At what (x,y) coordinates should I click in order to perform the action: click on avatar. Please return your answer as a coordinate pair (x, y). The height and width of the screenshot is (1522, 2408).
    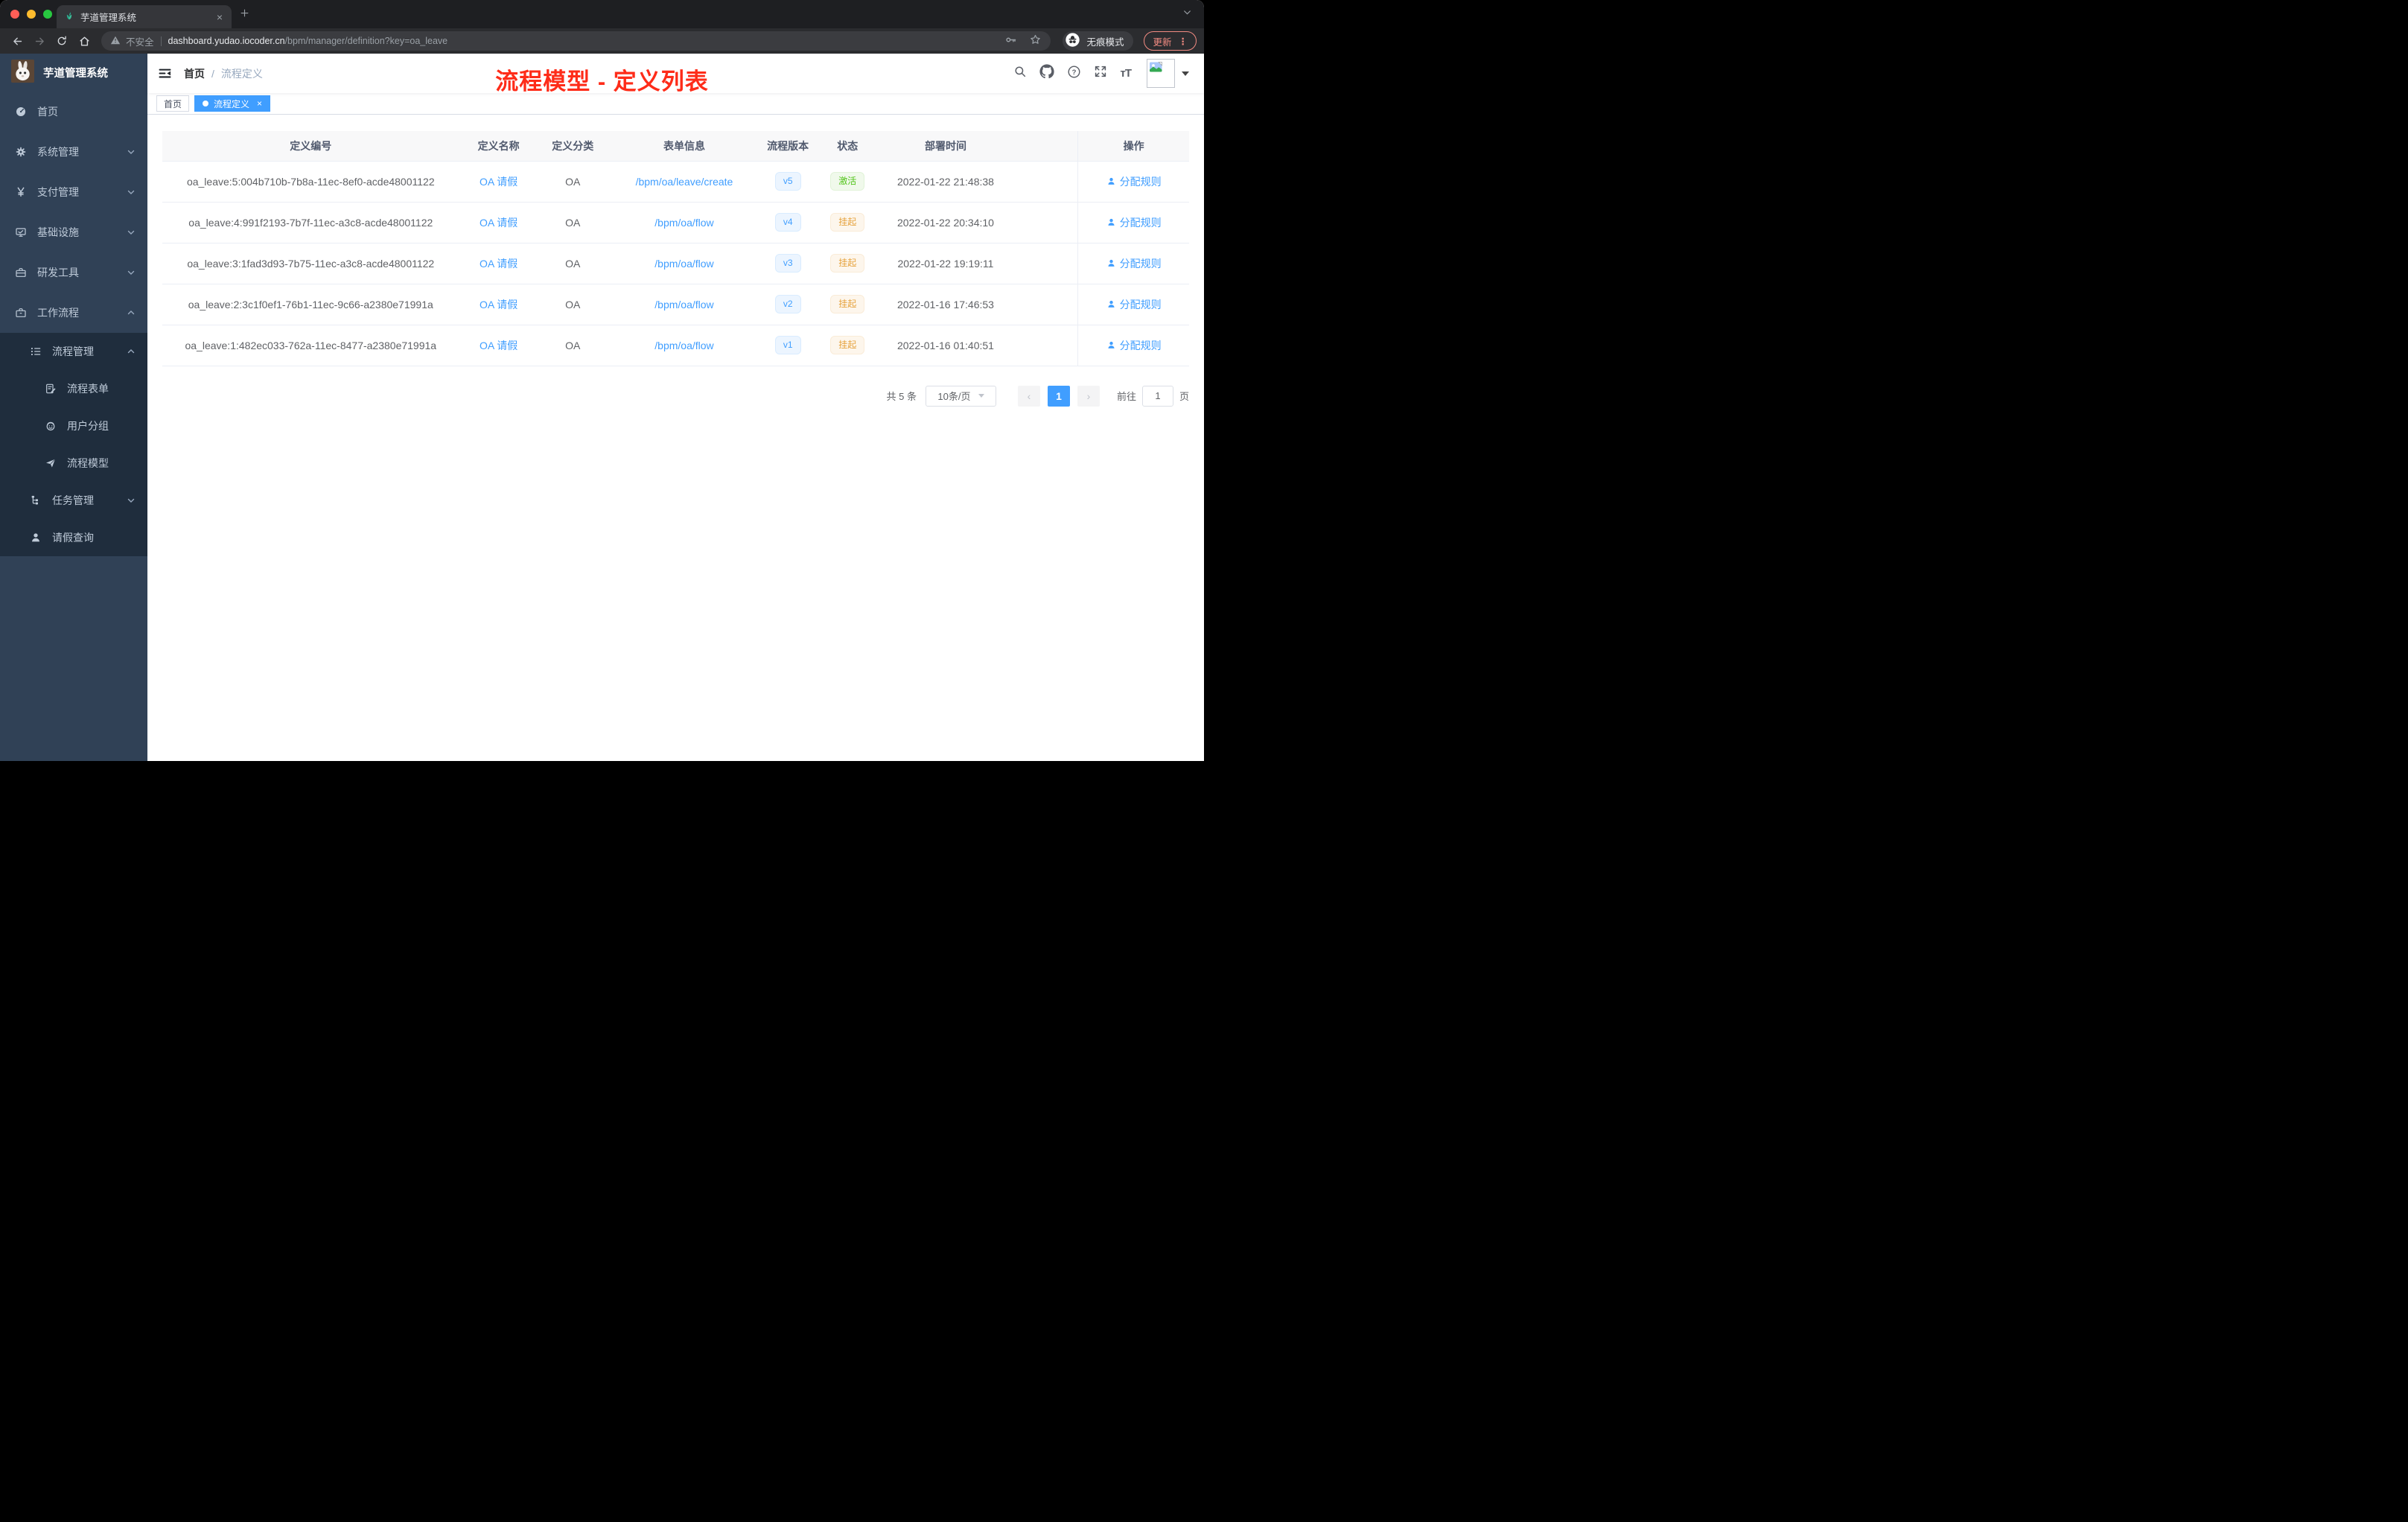
    Looking at the image, I should click on (1161, 73).